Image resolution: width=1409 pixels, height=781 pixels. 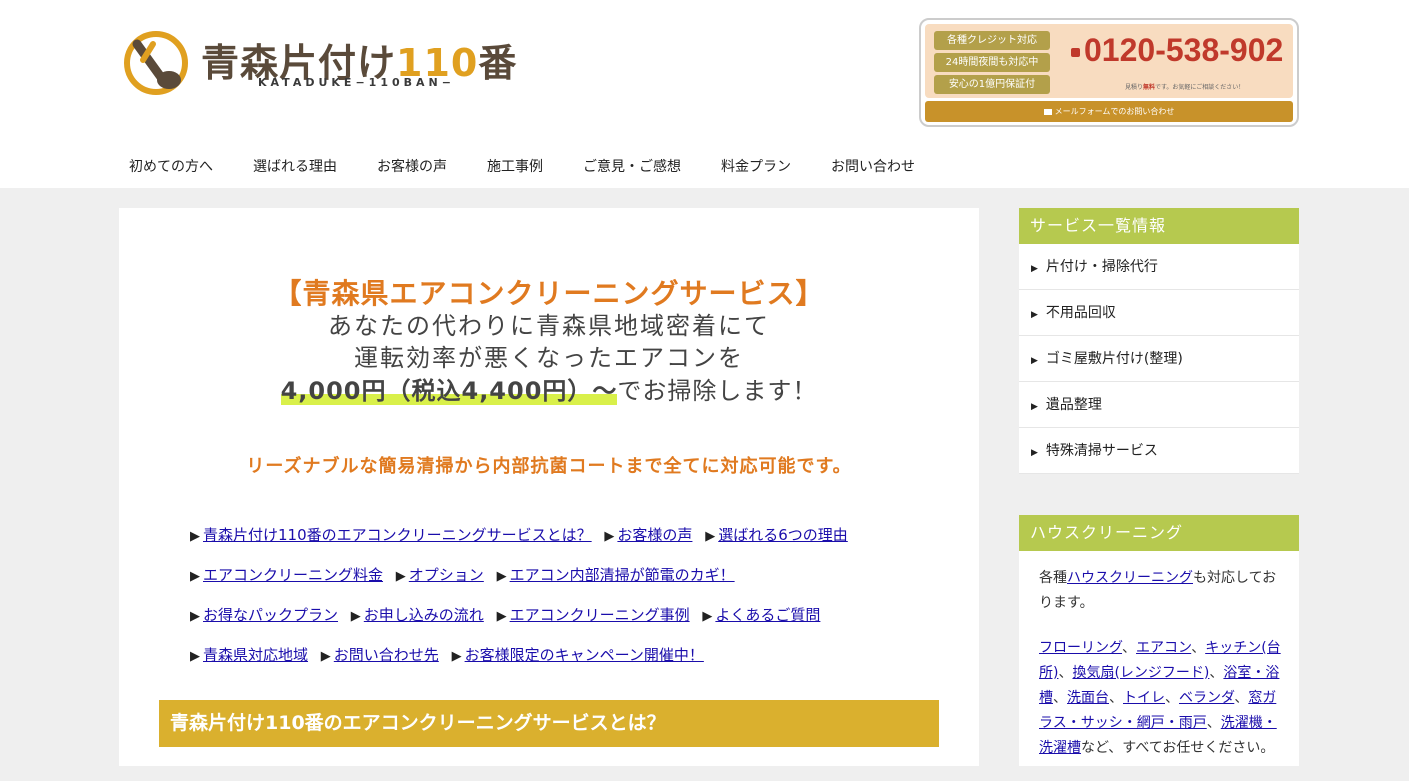 I want to click on link-range-hood: 換気扇(レンジフード), so click(x=1140, y=673).